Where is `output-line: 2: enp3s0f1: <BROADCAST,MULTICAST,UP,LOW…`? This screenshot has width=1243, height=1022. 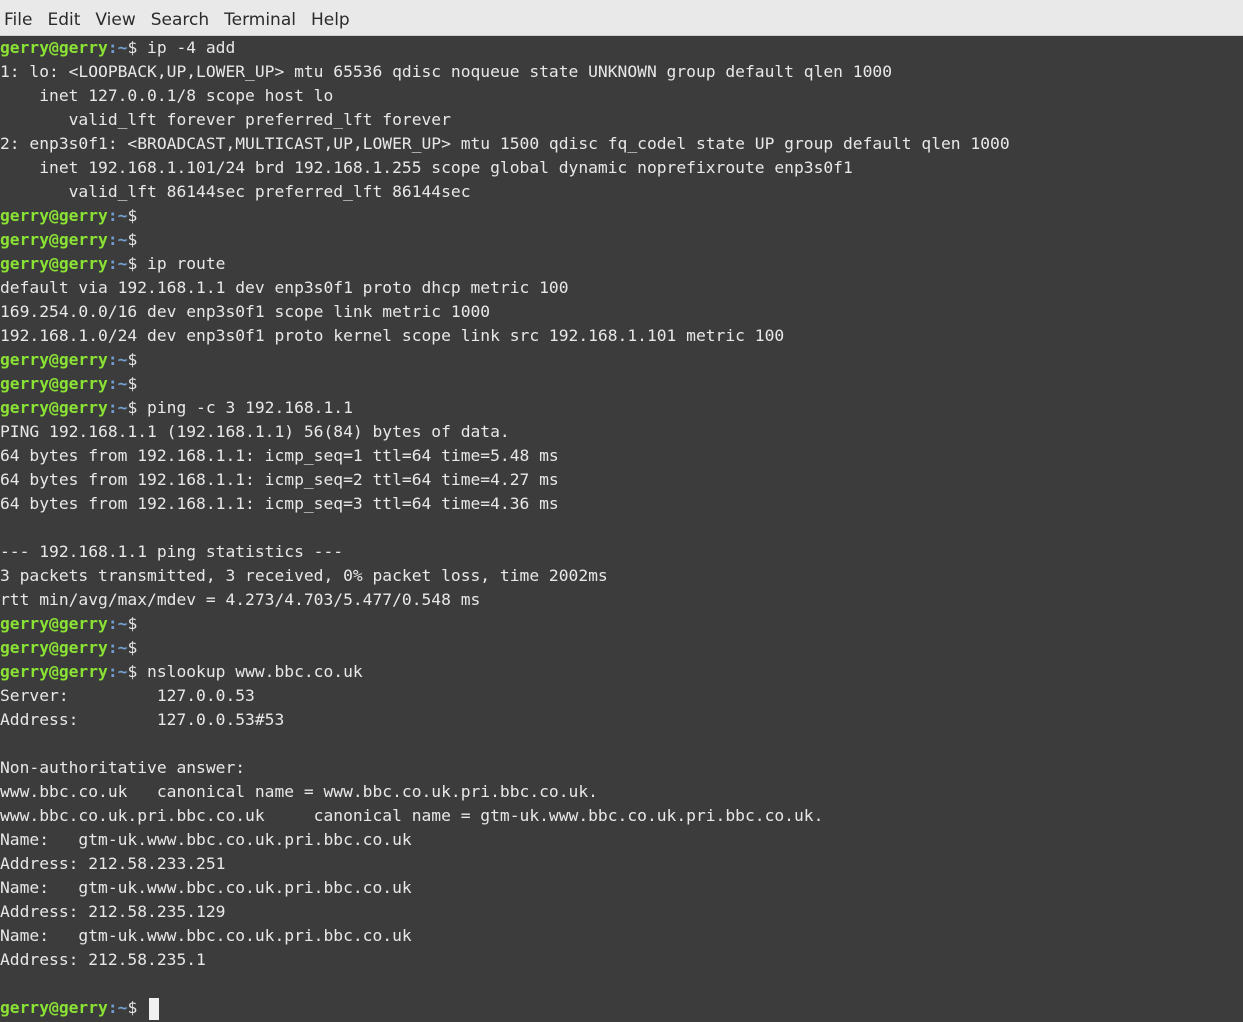
output-line: 2: enp3s0f1: <BROADCAST,MULTICAST,UP,LOW… is located at coordinates (505, 143).